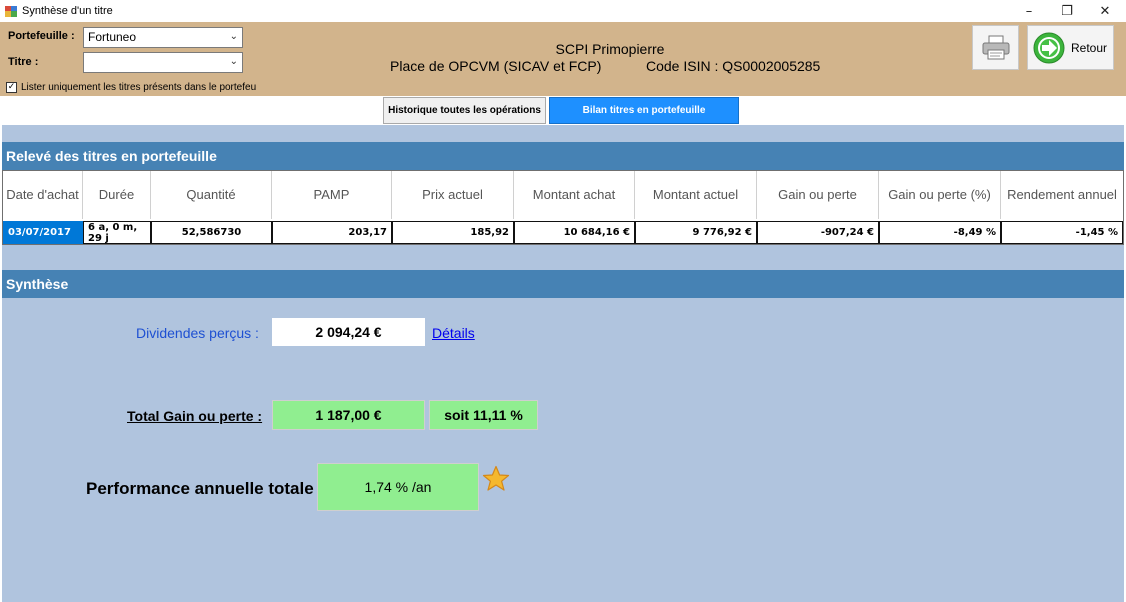 This screenshot has height=602, width=1126. Describe the element at coordinates (1105, 11) in the screenshot. I see `close-button: ✕` at that location.